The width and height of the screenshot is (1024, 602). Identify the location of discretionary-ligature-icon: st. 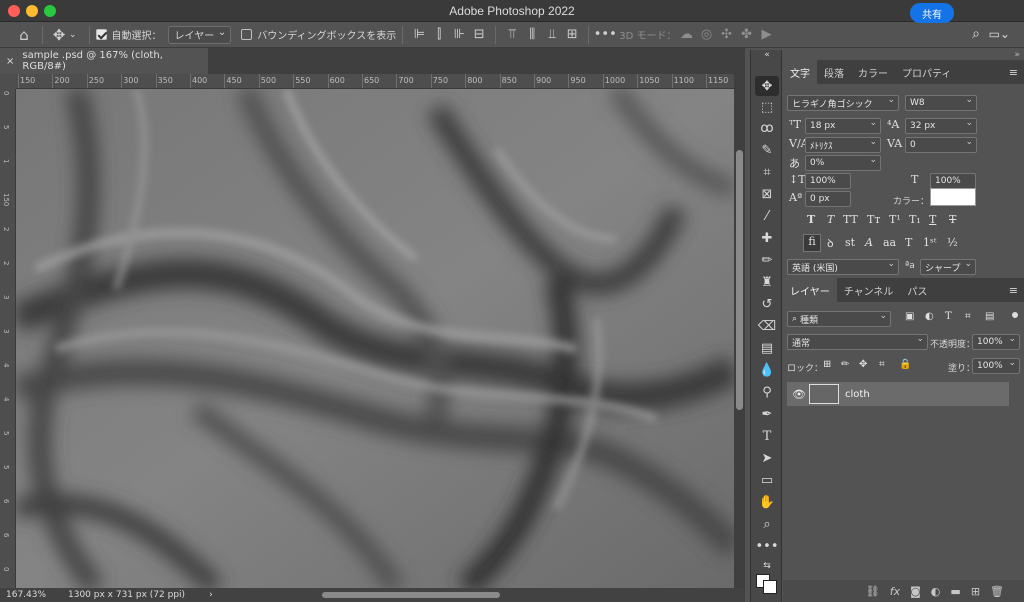
(850, 242).